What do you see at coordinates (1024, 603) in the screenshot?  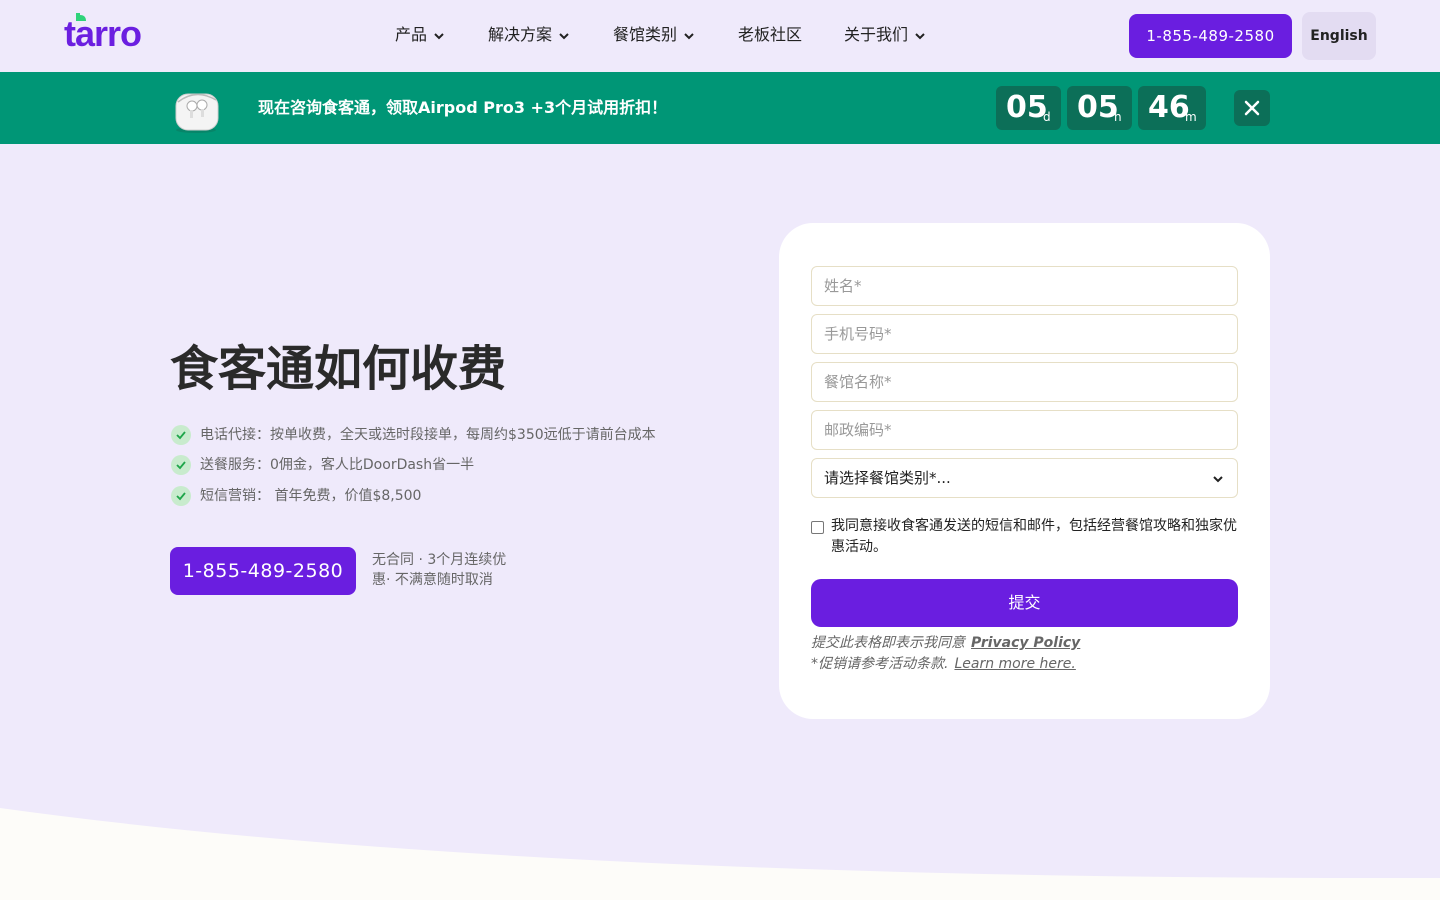 I see `submit-button: 提交` at bounding box center [1024, 603].